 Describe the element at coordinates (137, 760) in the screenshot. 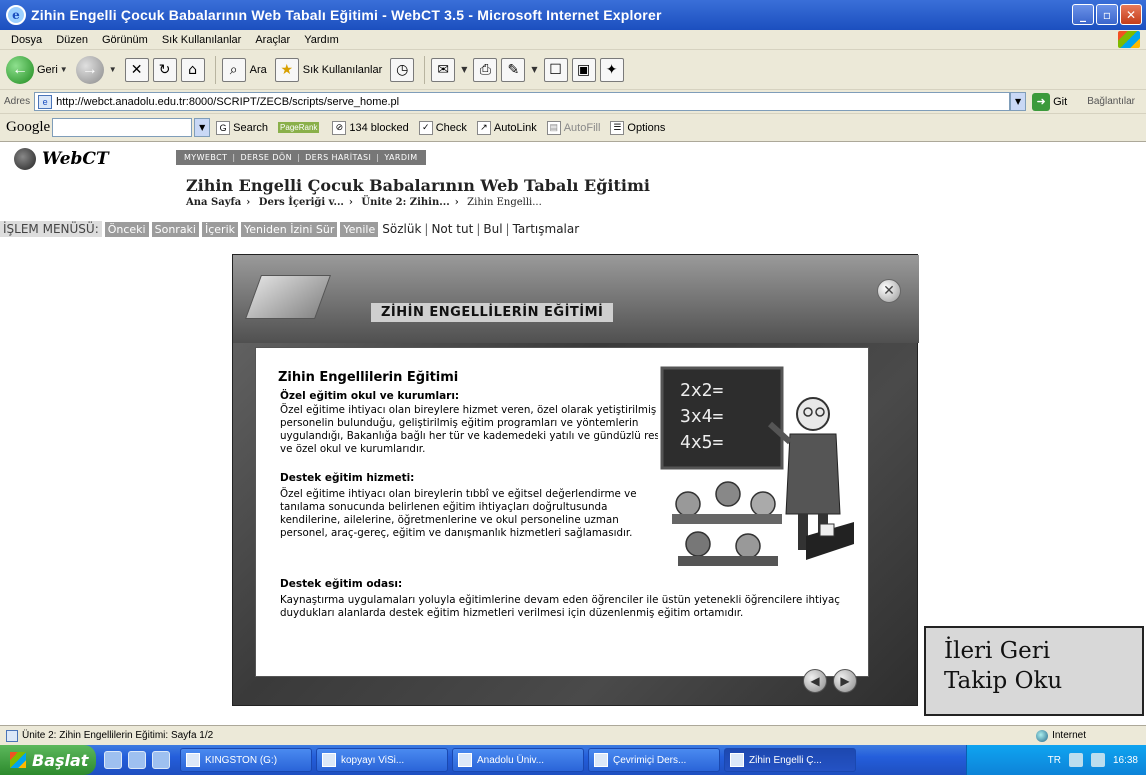

I see `quick-launch-ie-icon` at that location.